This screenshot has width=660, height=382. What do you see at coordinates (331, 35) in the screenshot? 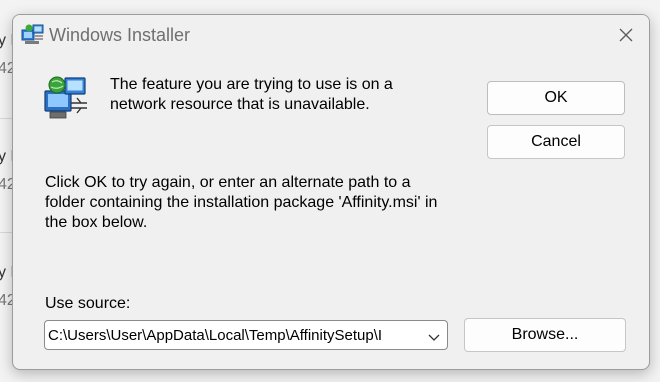
I see `title-bar: Windows Installer` at bounding box center [331, 35].